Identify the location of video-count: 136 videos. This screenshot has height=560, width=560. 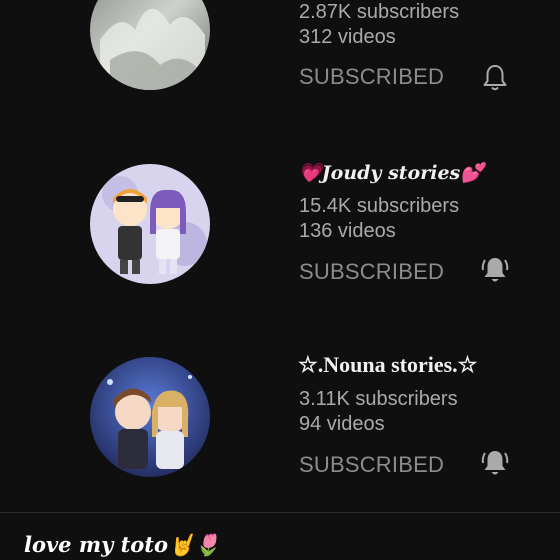
(347, 231).